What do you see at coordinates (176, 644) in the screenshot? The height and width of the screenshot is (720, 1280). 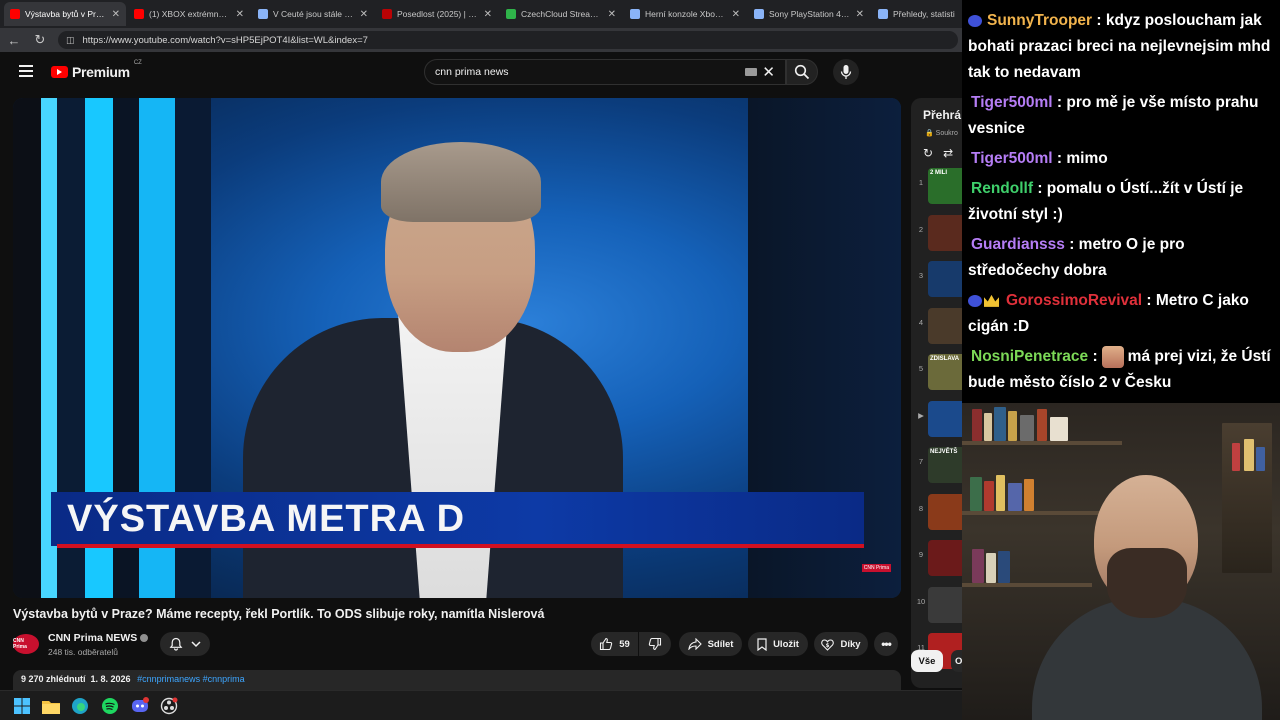 I see `bell-icon` at bounding box center [176, 644].